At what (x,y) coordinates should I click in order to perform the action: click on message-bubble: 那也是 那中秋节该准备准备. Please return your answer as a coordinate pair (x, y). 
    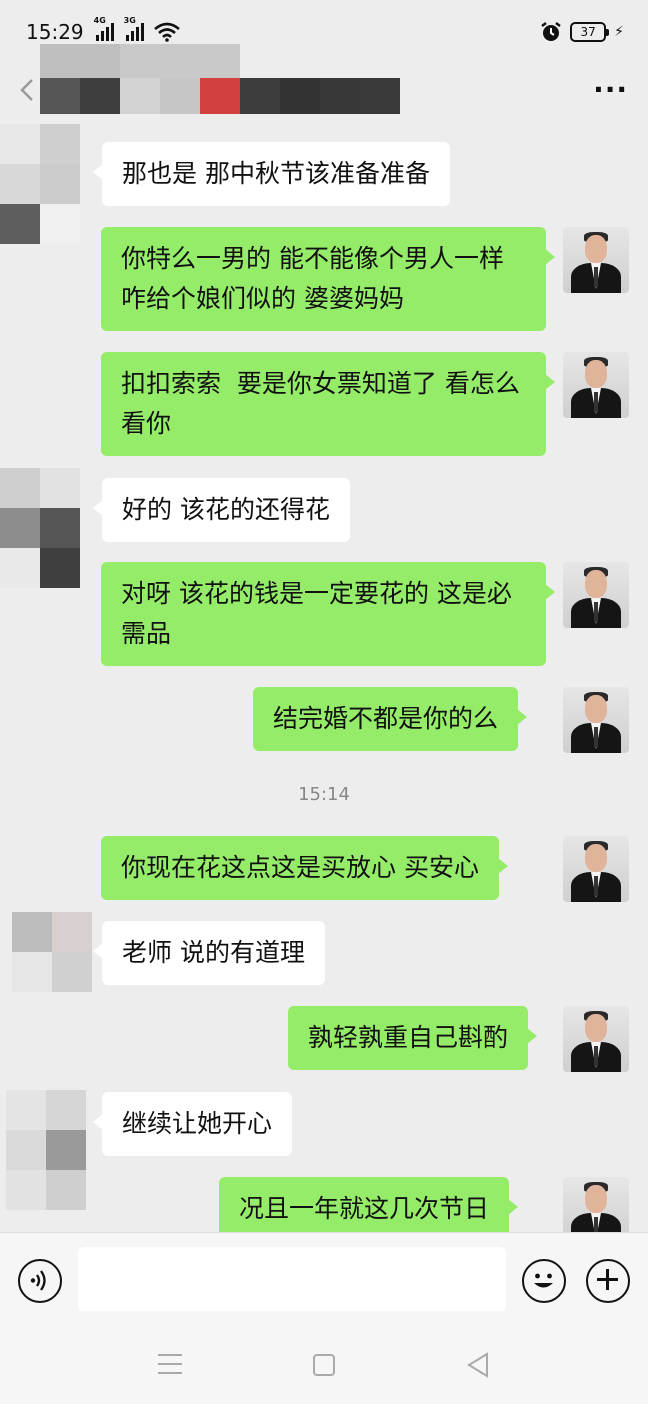
    Looking at the image, I should click on (271, 174).